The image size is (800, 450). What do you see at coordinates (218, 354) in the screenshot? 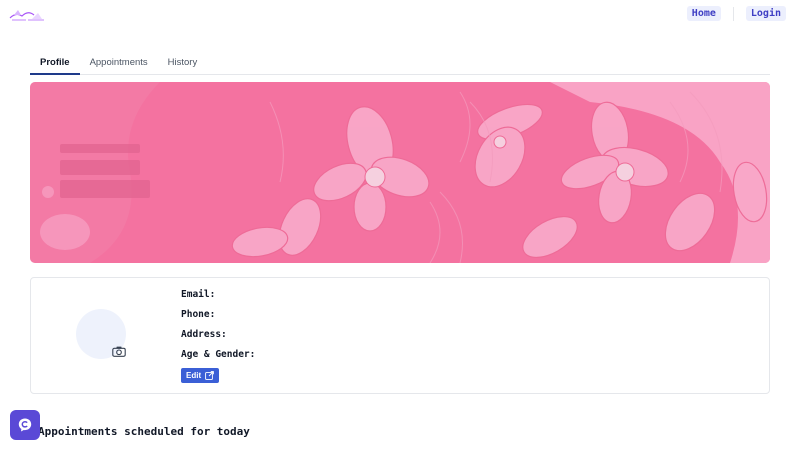
I see `age-gender-label: Age & Gender:` at bounding box center [218, 354].